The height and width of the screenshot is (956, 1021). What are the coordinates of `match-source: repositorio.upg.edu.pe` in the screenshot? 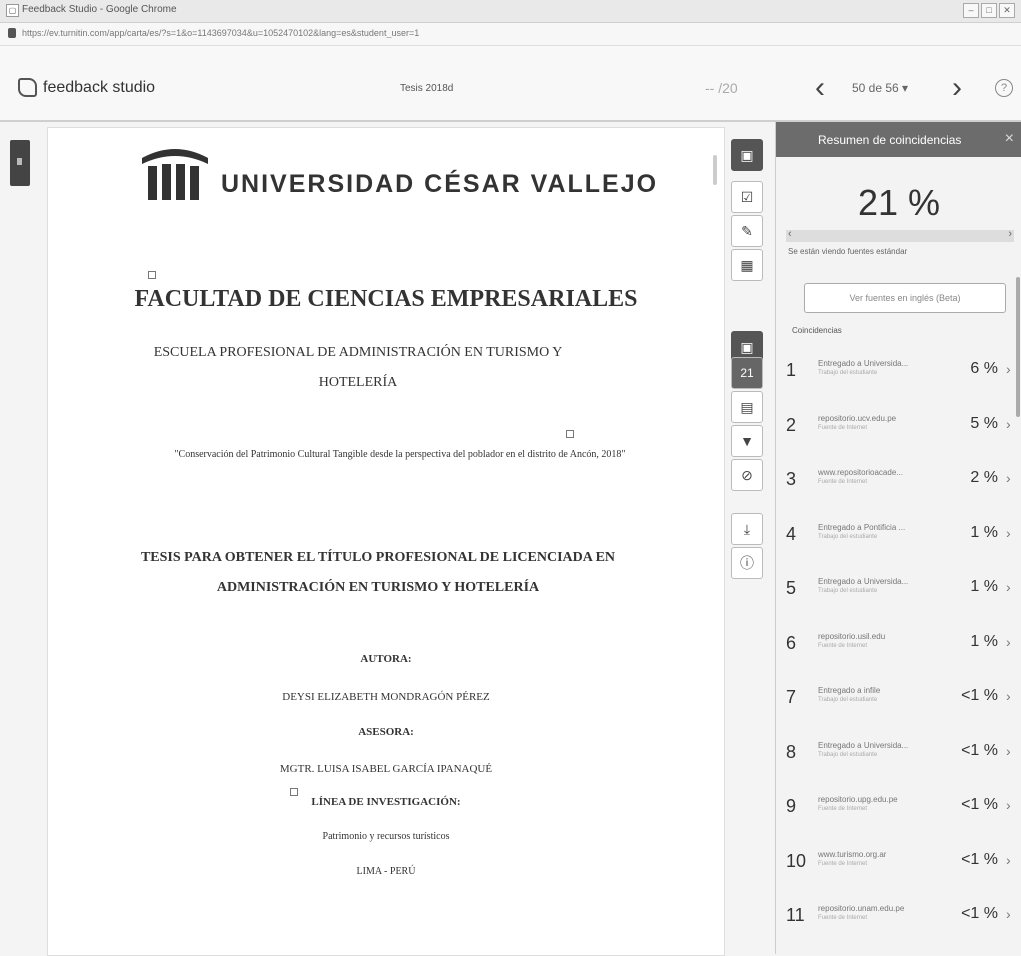 It's located at (858, 799).